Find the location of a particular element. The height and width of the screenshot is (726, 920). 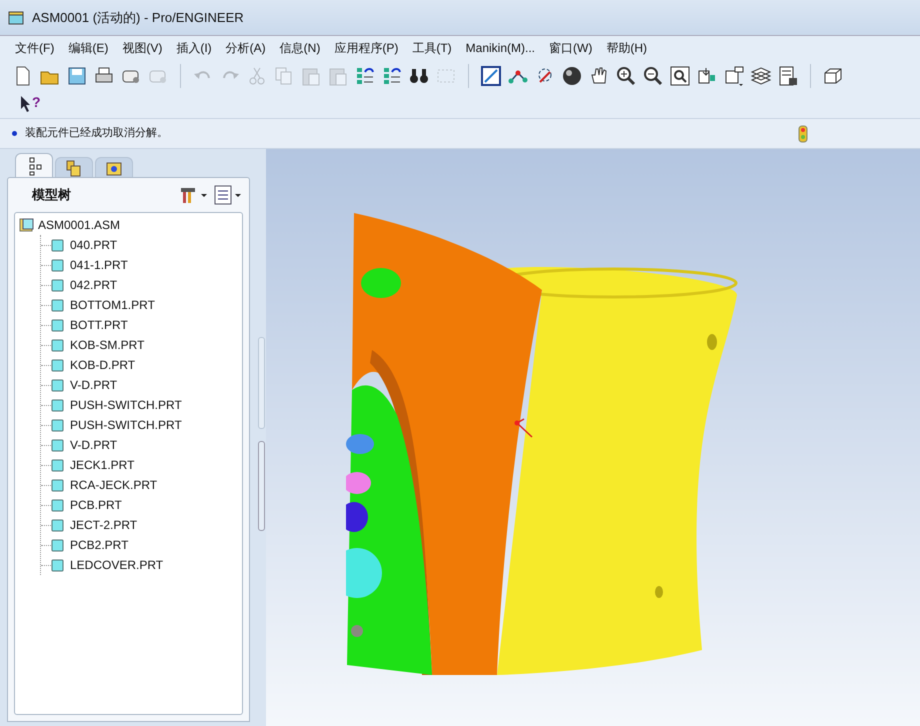

menu-item: 编辑(E) is located at coordinates (88, 48).